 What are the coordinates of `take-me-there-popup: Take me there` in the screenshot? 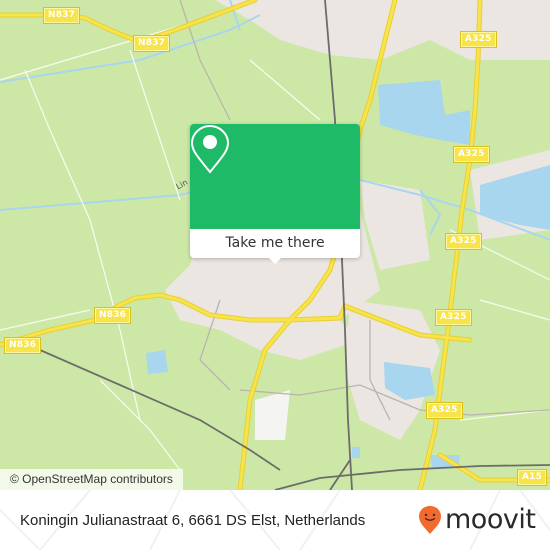 It's located at (275, 194).